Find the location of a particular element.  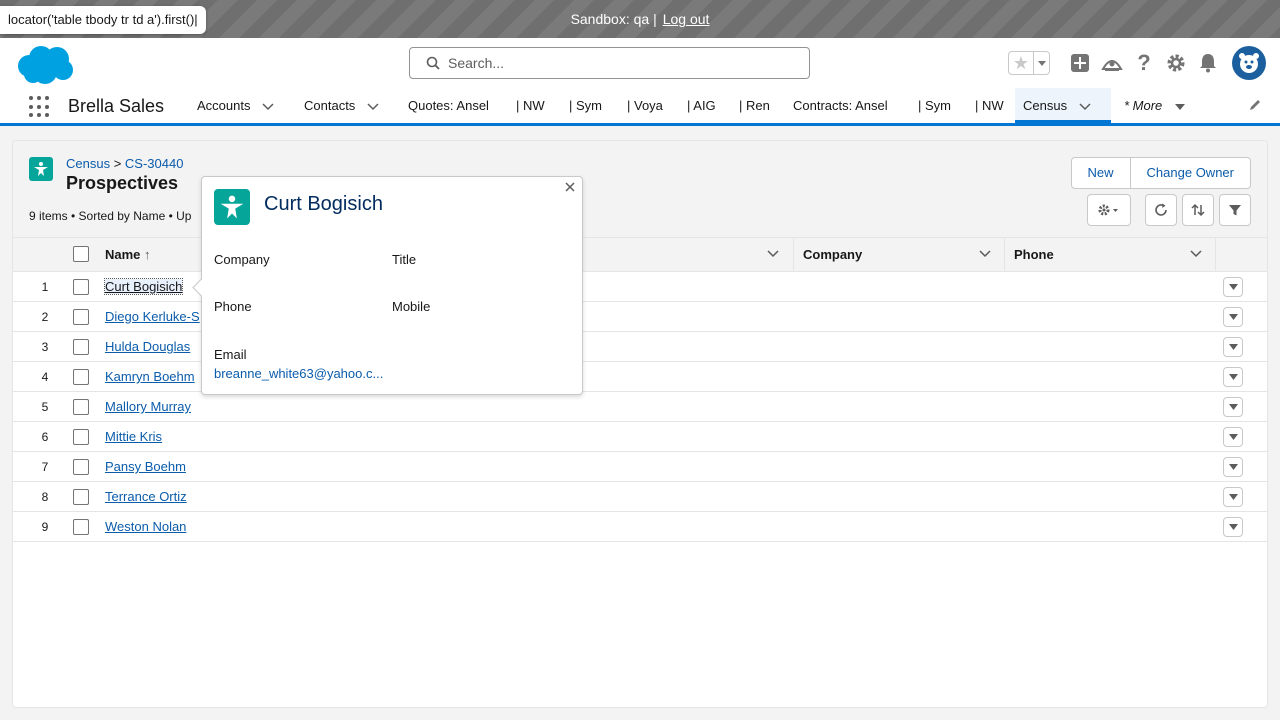

filter-icon is located at coordinates (1235, 210).